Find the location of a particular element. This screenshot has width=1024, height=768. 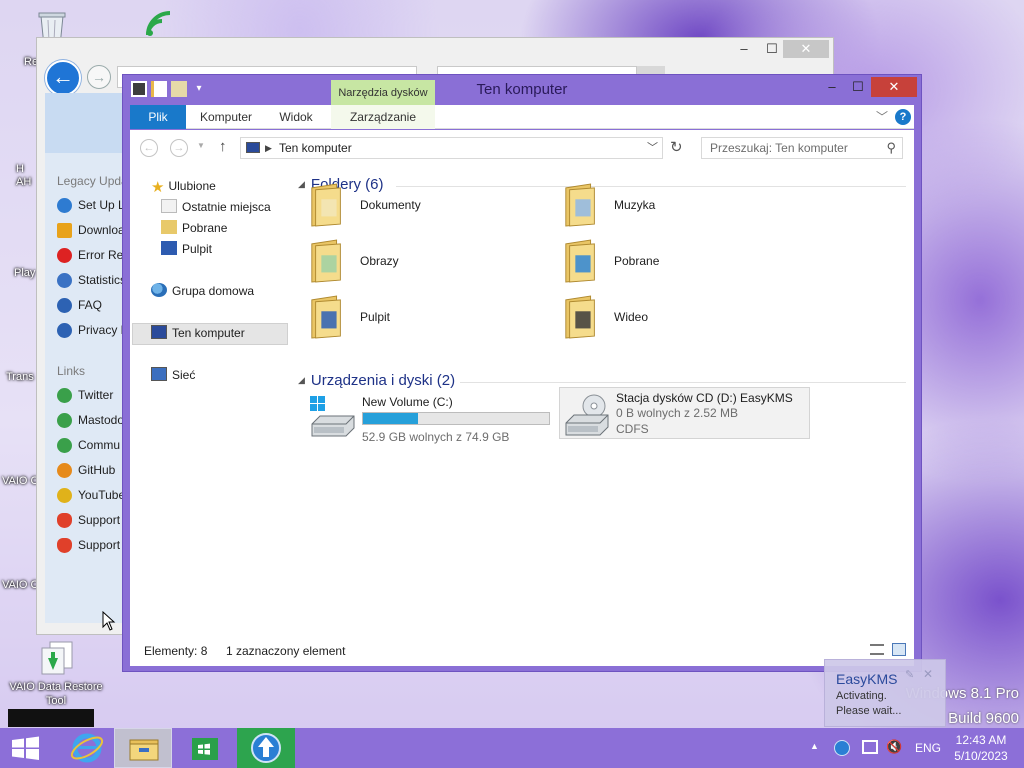

bg-link-support-2: Support is located at coordinates (88, 546).